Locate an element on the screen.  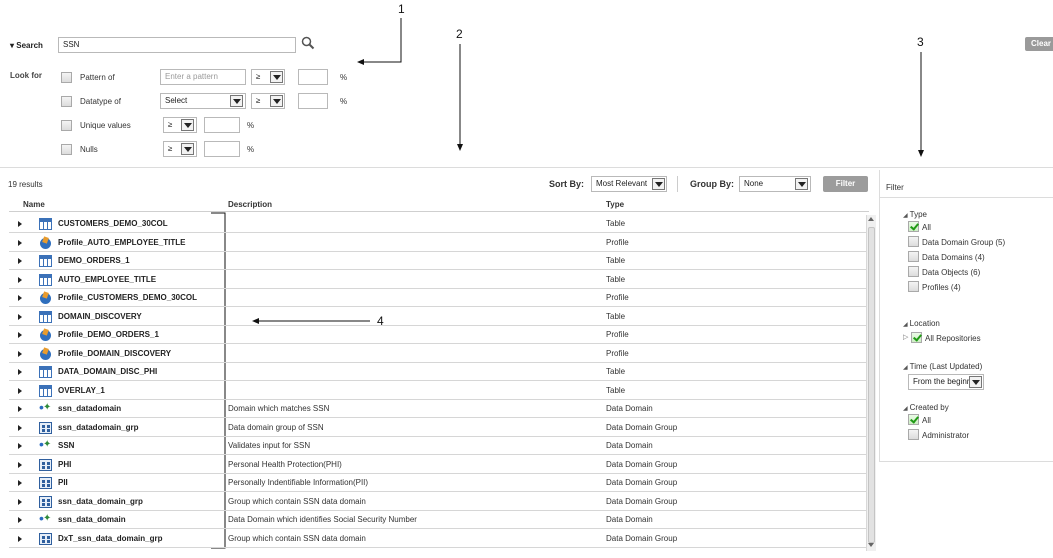
filter-created-title: Created by is located at coordinates (926, 407).